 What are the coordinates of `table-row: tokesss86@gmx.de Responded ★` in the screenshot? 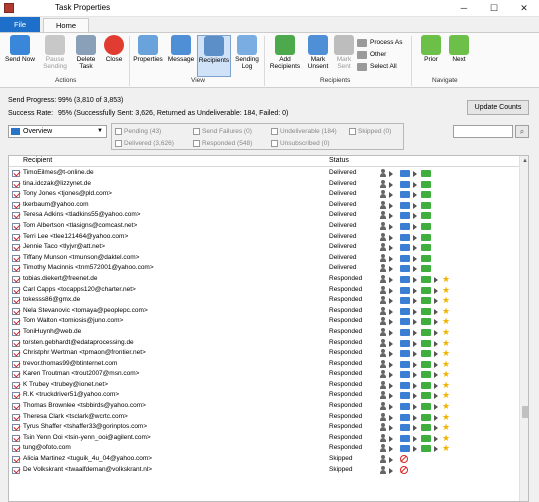 It's located at (264, 300).